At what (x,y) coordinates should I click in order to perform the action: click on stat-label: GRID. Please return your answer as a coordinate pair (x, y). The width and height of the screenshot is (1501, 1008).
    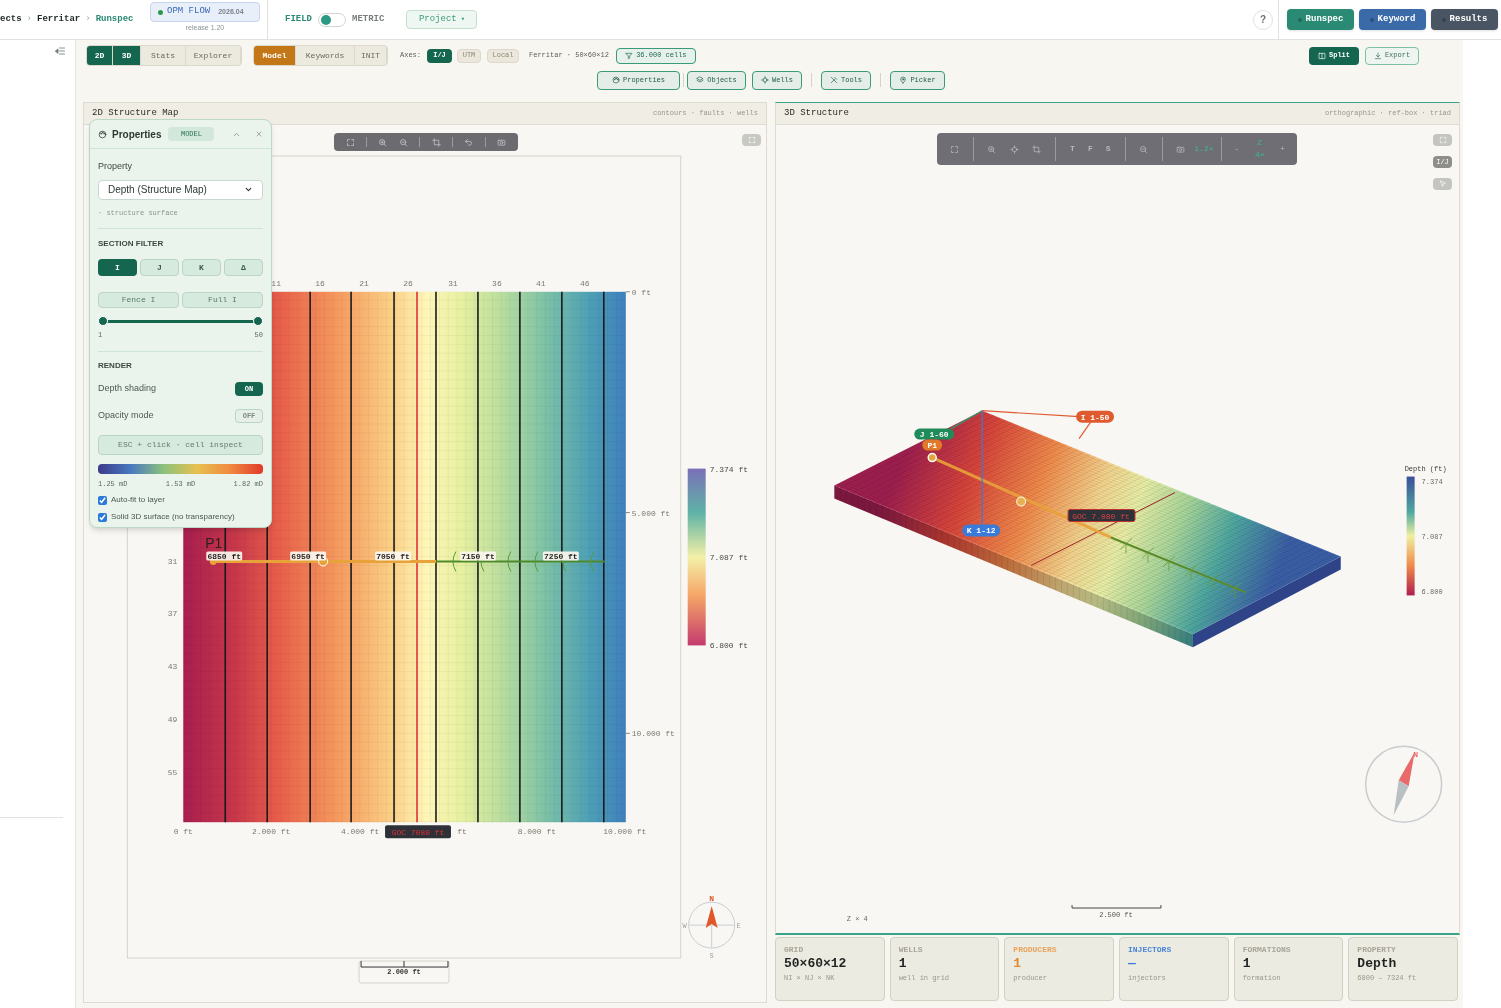
    Looking at the image, I should click on (794, 949).